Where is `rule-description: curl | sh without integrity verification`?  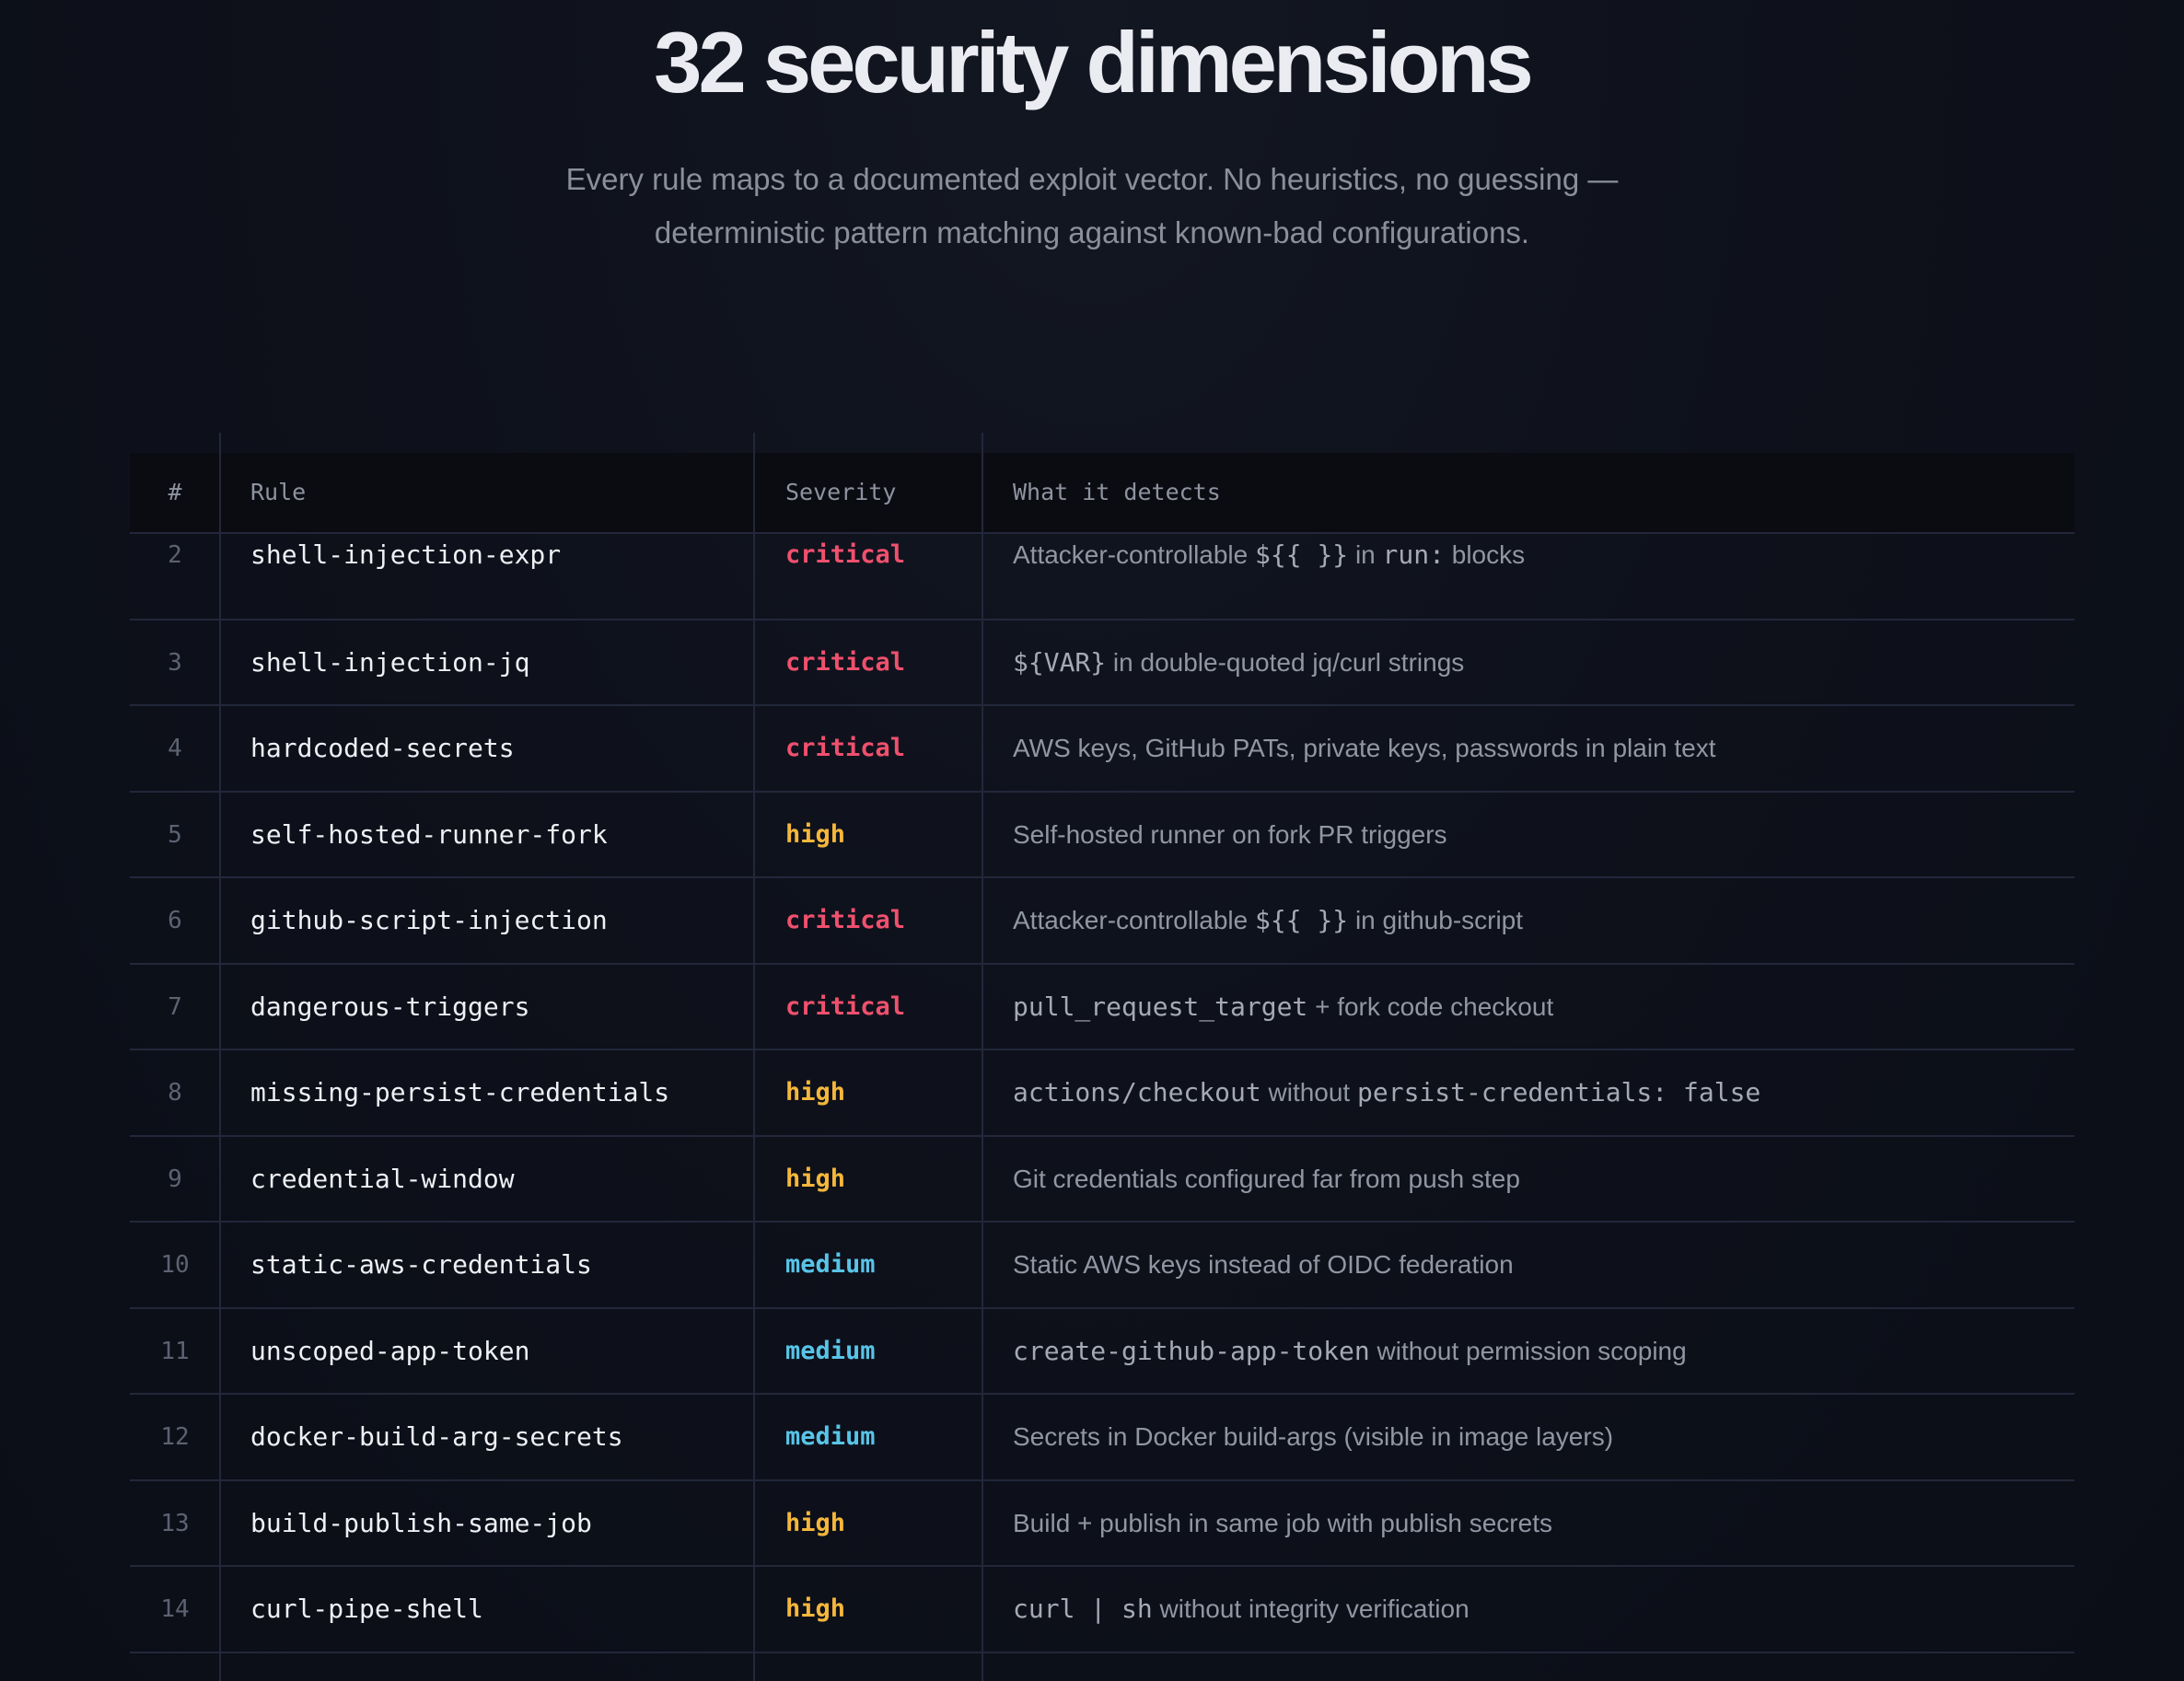 rule-description: curl | sh without integrity verification is located at coordinates (1241, 1609).